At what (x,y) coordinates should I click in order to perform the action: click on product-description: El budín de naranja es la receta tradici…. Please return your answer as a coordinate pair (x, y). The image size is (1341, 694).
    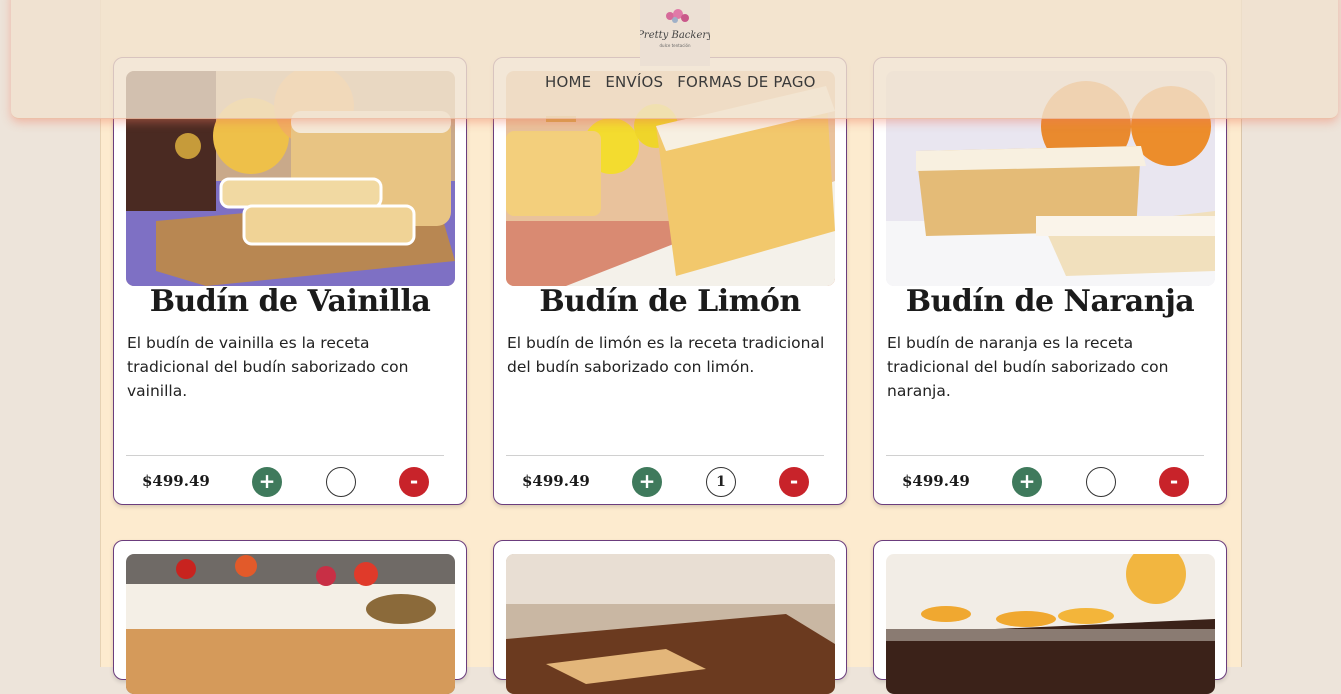
    Looking at the image, I should click on (1028, 367).